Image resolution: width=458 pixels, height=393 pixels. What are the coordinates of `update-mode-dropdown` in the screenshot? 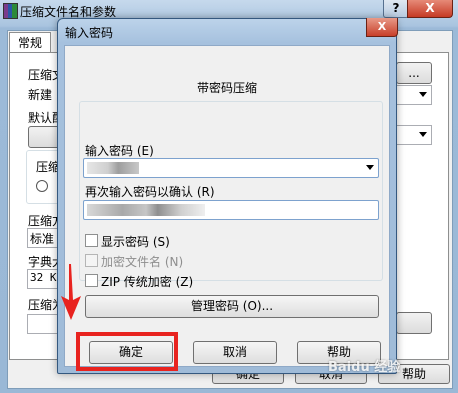 It's located at (414, 135).